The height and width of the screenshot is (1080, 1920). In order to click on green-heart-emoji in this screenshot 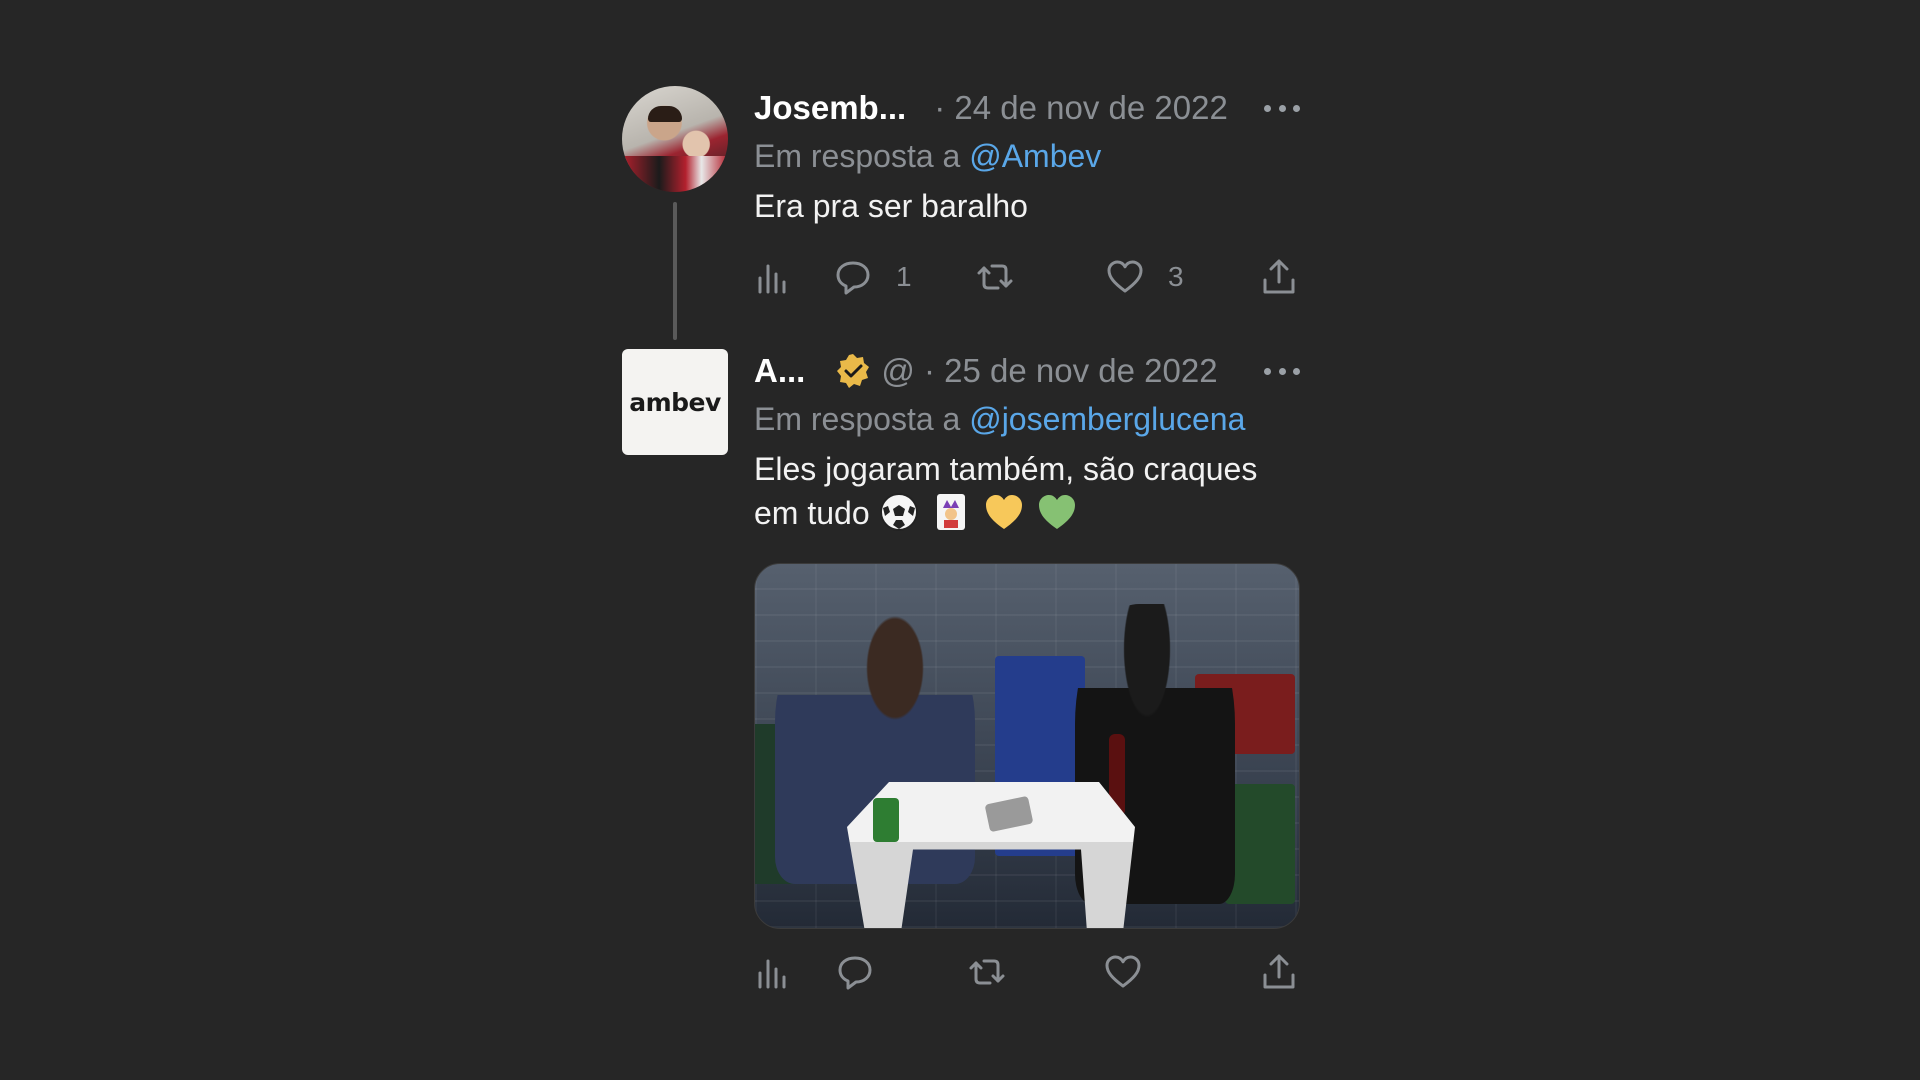, I will do `click(1057, 512)`.